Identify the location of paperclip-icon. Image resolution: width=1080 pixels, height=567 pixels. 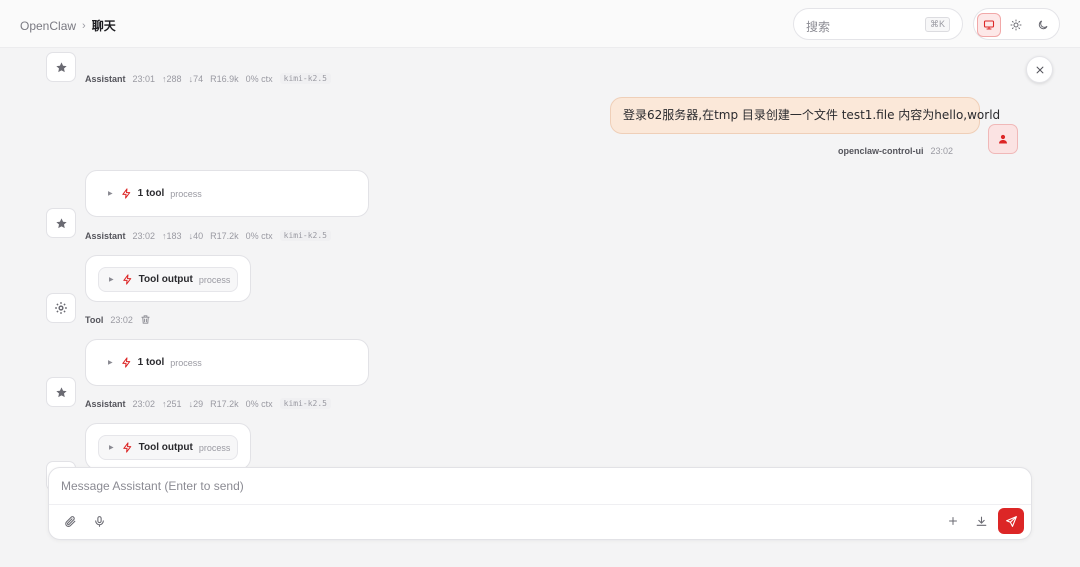
(69, 521).